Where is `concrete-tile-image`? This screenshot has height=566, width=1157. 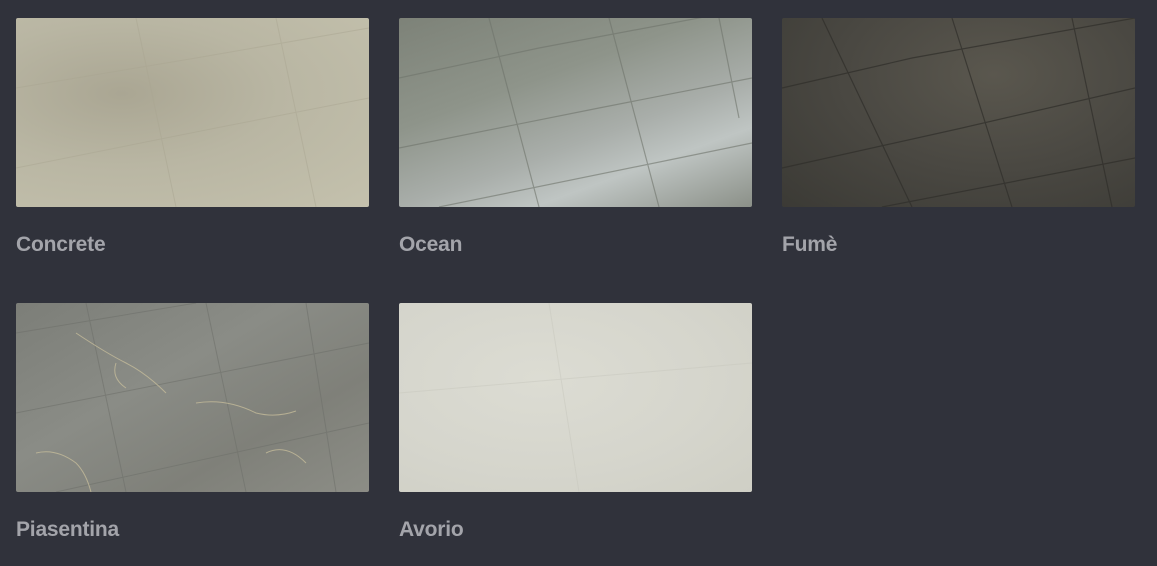
concrete-tile-image is located at coordinates (192, 112).